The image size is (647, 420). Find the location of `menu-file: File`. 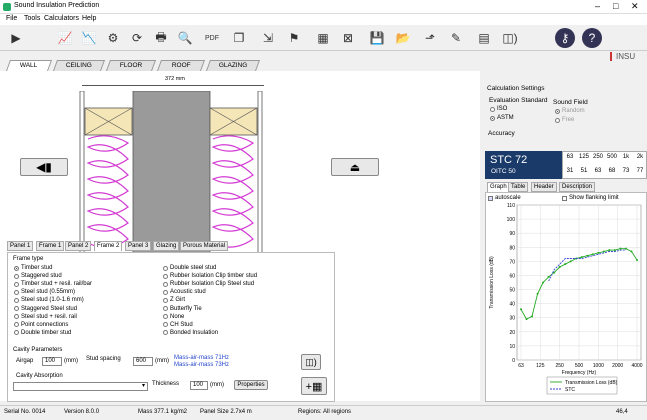

menu-file: File is located at coordinates (11, 18).